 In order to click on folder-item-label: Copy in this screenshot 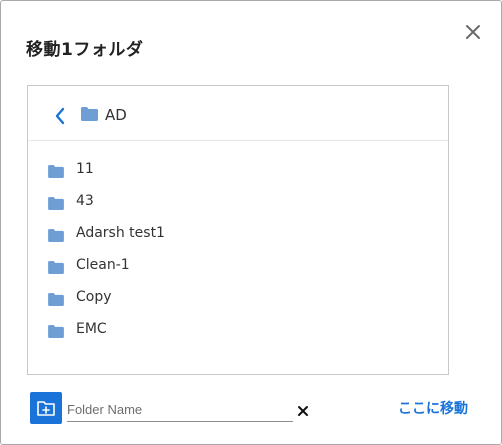, I will do `click(94, 297)`.